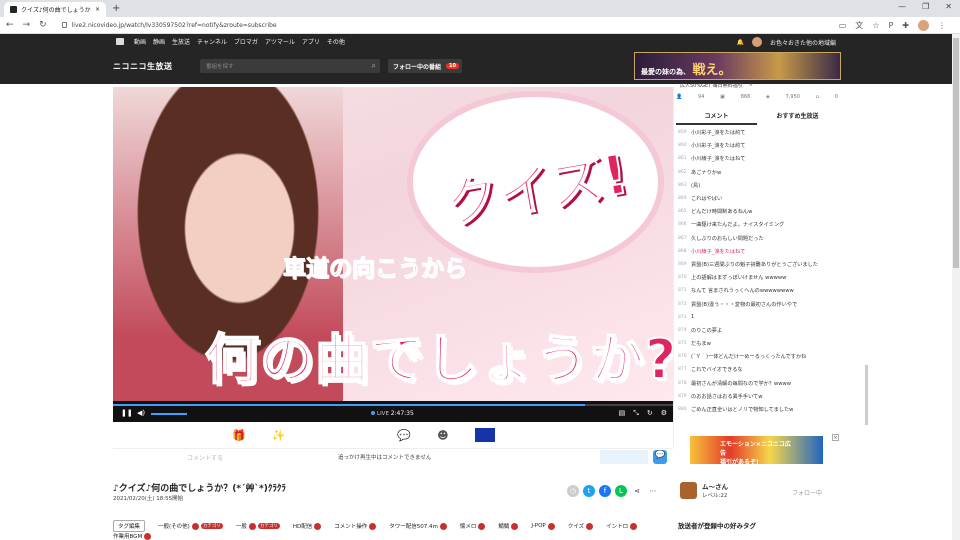 This screenshot has width=960, height=540. I want to click on fullscreen-icon: ⤡, so click(636, 413).